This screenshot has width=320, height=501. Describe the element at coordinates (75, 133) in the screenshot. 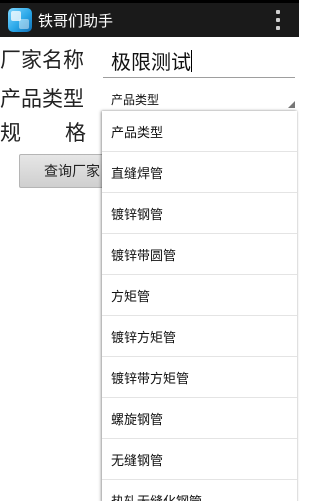

I see `spec-label-char-2: 格` at that location.